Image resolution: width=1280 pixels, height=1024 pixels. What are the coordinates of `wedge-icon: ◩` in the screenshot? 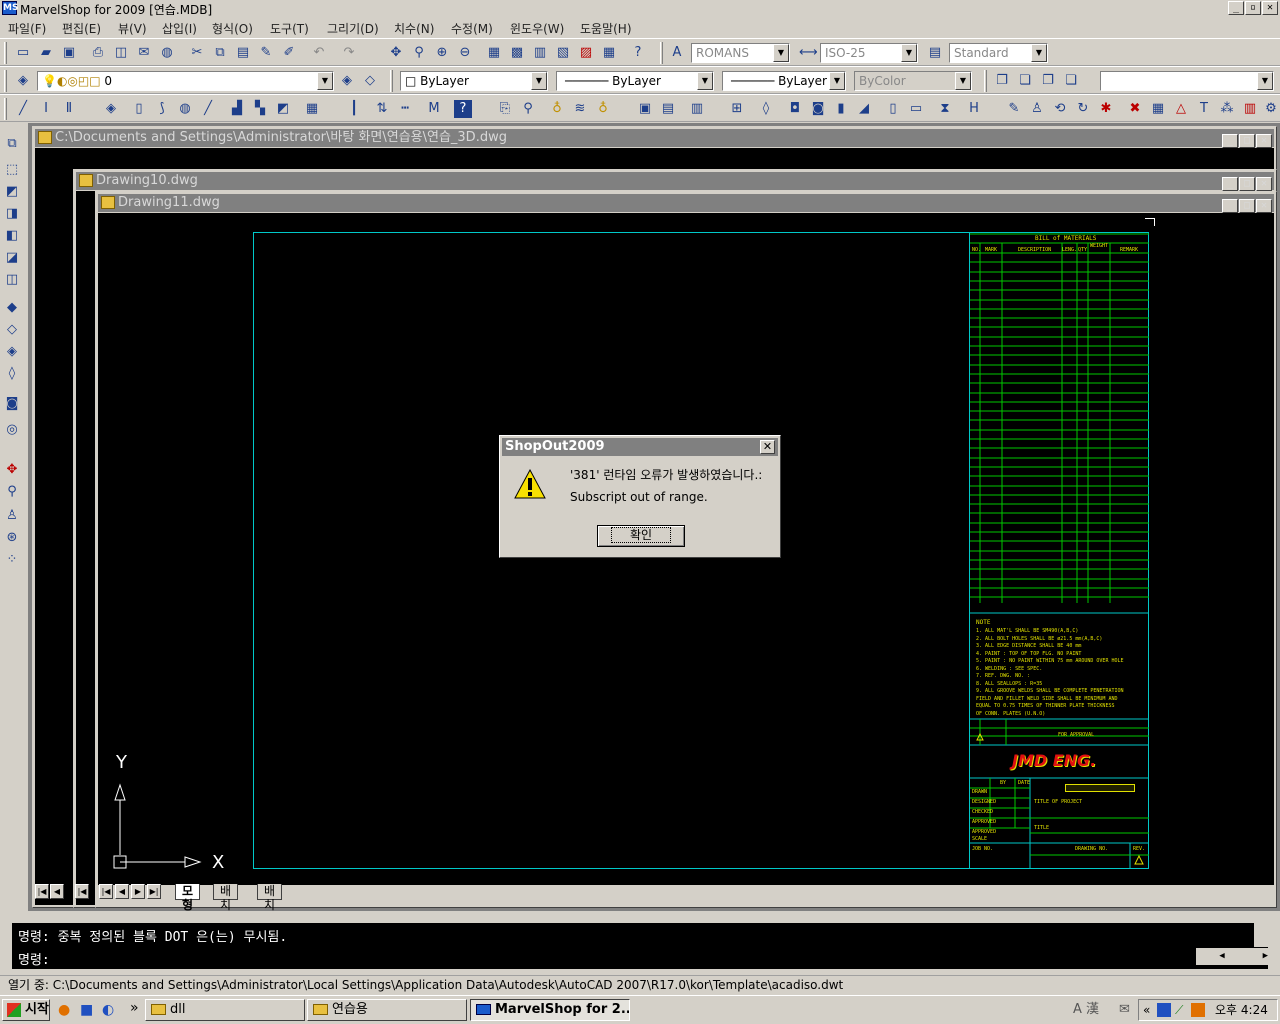 It's located at (12, 192).